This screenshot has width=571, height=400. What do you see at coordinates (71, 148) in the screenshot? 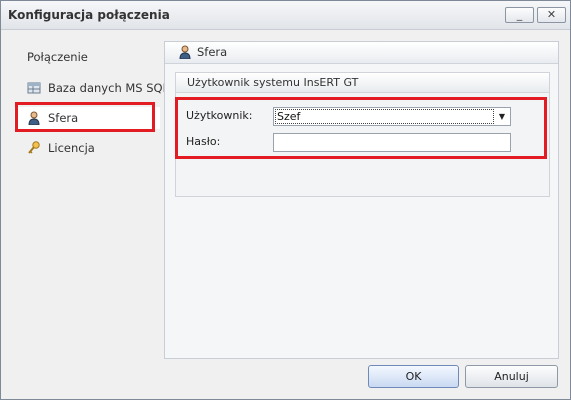
I see `sidebar-item-label: Licencja` at bounding box center [71, 148].